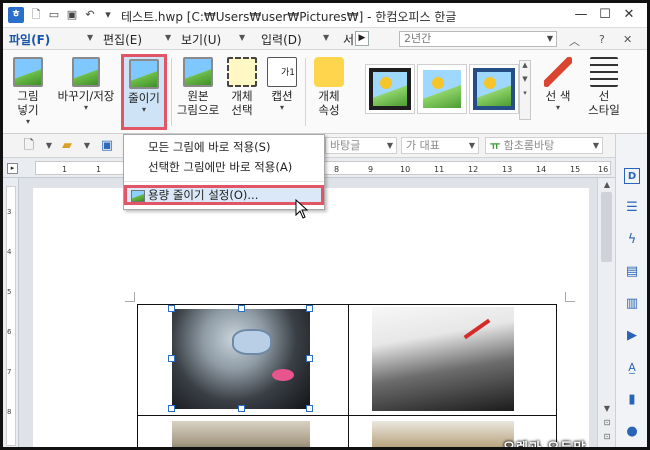  What do you see at coordinates (107, 146) in the screenshot?
I see `save-disk-icon: ▣` at bounding box center [107, 146].